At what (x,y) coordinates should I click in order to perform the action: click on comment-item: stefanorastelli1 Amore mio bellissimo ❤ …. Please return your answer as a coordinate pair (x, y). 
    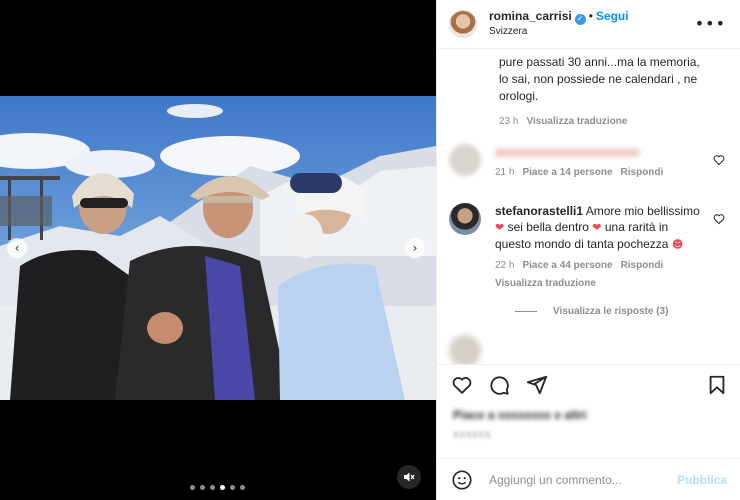
    Looking at the image, I should click on (587, 247).